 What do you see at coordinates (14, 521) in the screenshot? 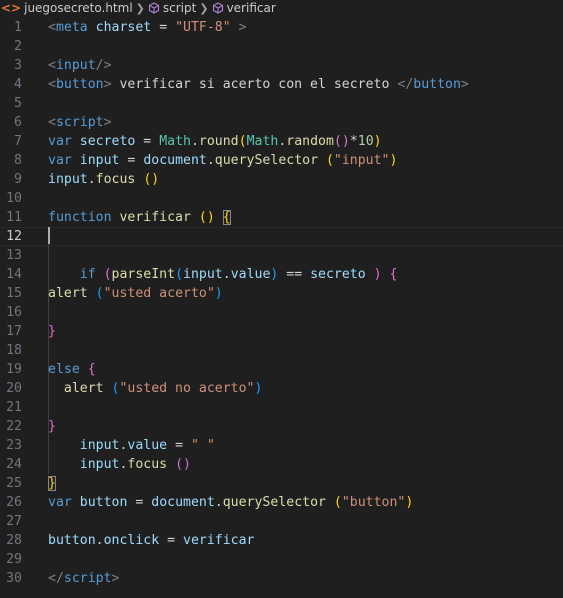
I see `line-number: 27` at bounding box center [14, 521].